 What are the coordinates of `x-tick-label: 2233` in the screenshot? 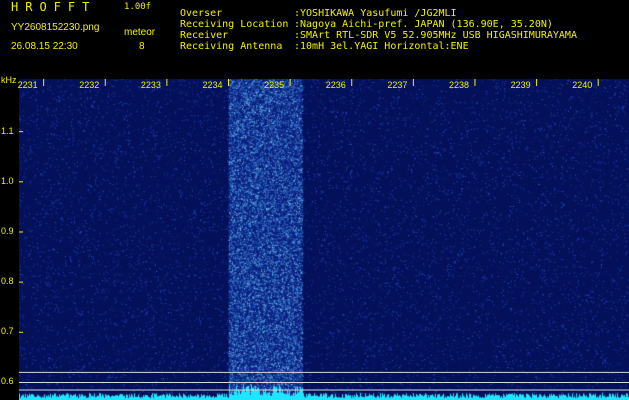 It's located at (150, 85).